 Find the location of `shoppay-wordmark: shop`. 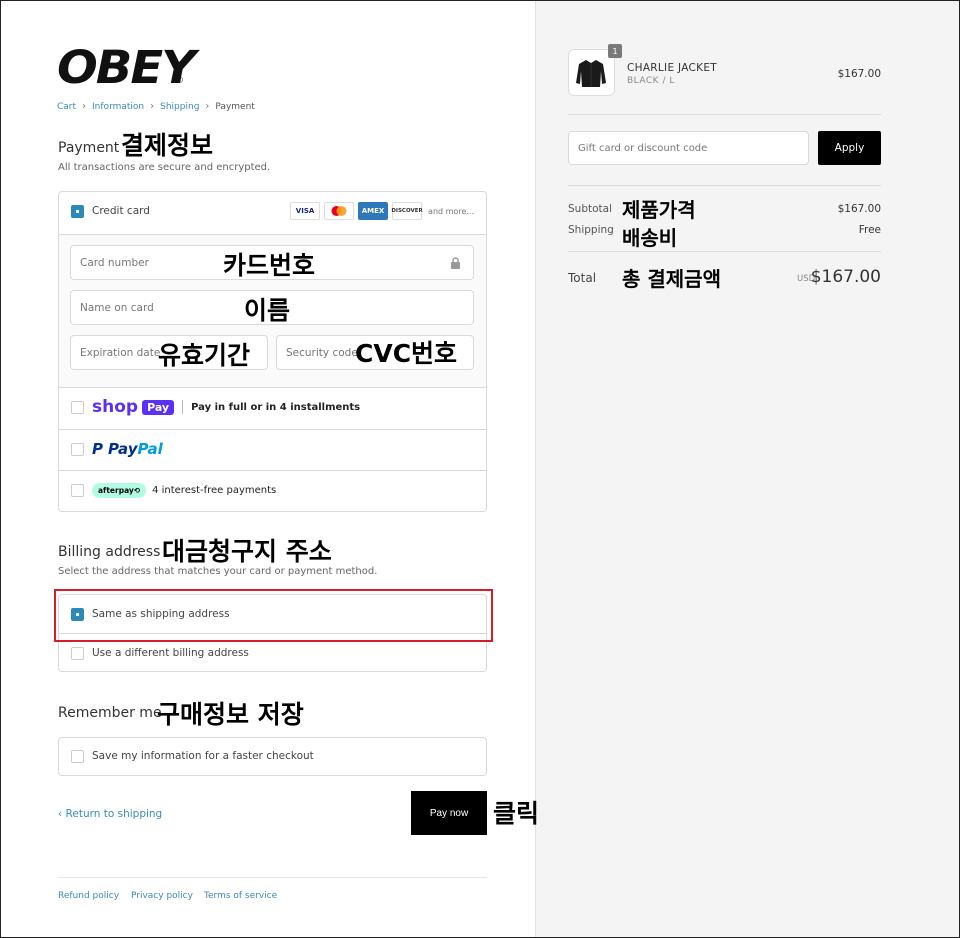

shoppay-wordmark: shop is located at coordinates (115, 407).